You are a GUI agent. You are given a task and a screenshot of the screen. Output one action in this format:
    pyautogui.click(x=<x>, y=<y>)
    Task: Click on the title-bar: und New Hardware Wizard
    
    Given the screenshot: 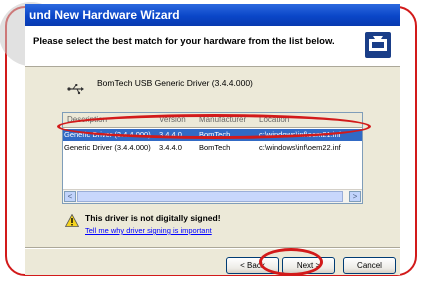 What is the action you would take?
    pyautogui.click(x=212, y=15)
    